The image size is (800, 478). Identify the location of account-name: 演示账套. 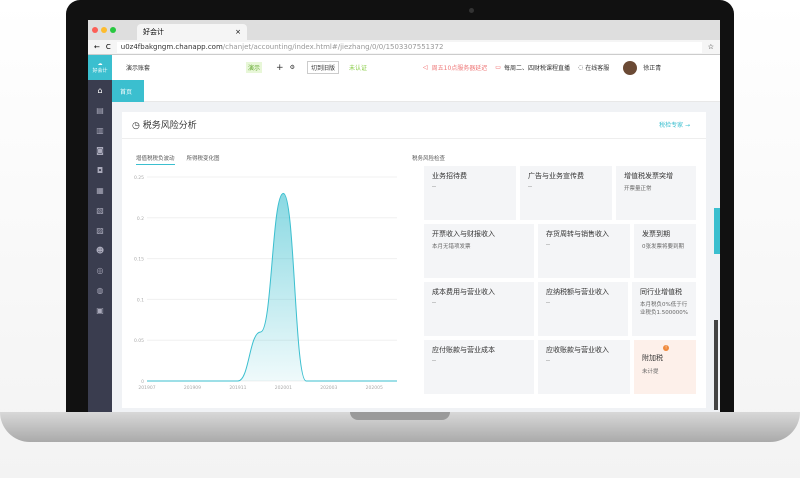
(138, 67).